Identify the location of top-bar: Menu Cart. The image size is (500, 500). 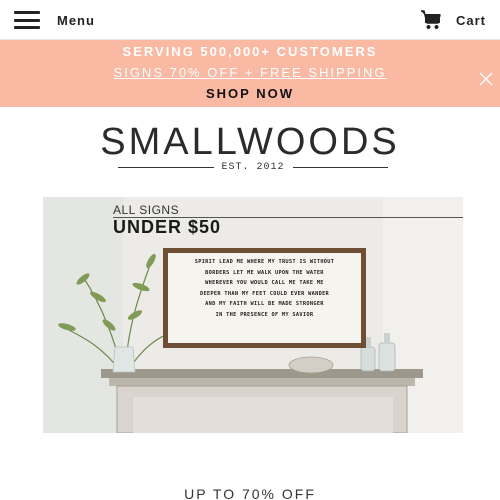
(250, 20).